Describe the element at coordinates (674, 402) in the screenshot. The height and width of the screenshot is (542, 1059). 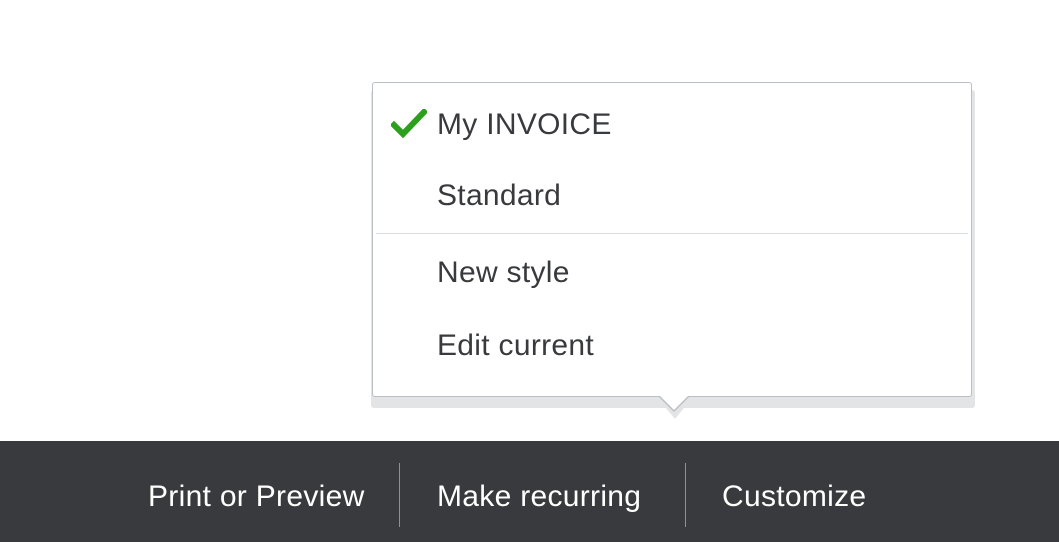
I see `style-menu-pointer` at that location.